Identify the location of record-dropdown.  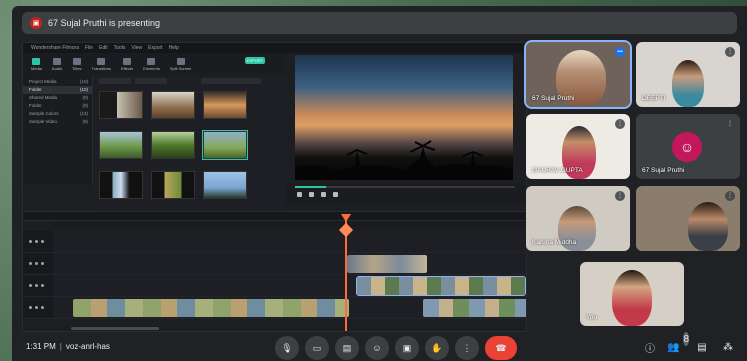
(151, 81).